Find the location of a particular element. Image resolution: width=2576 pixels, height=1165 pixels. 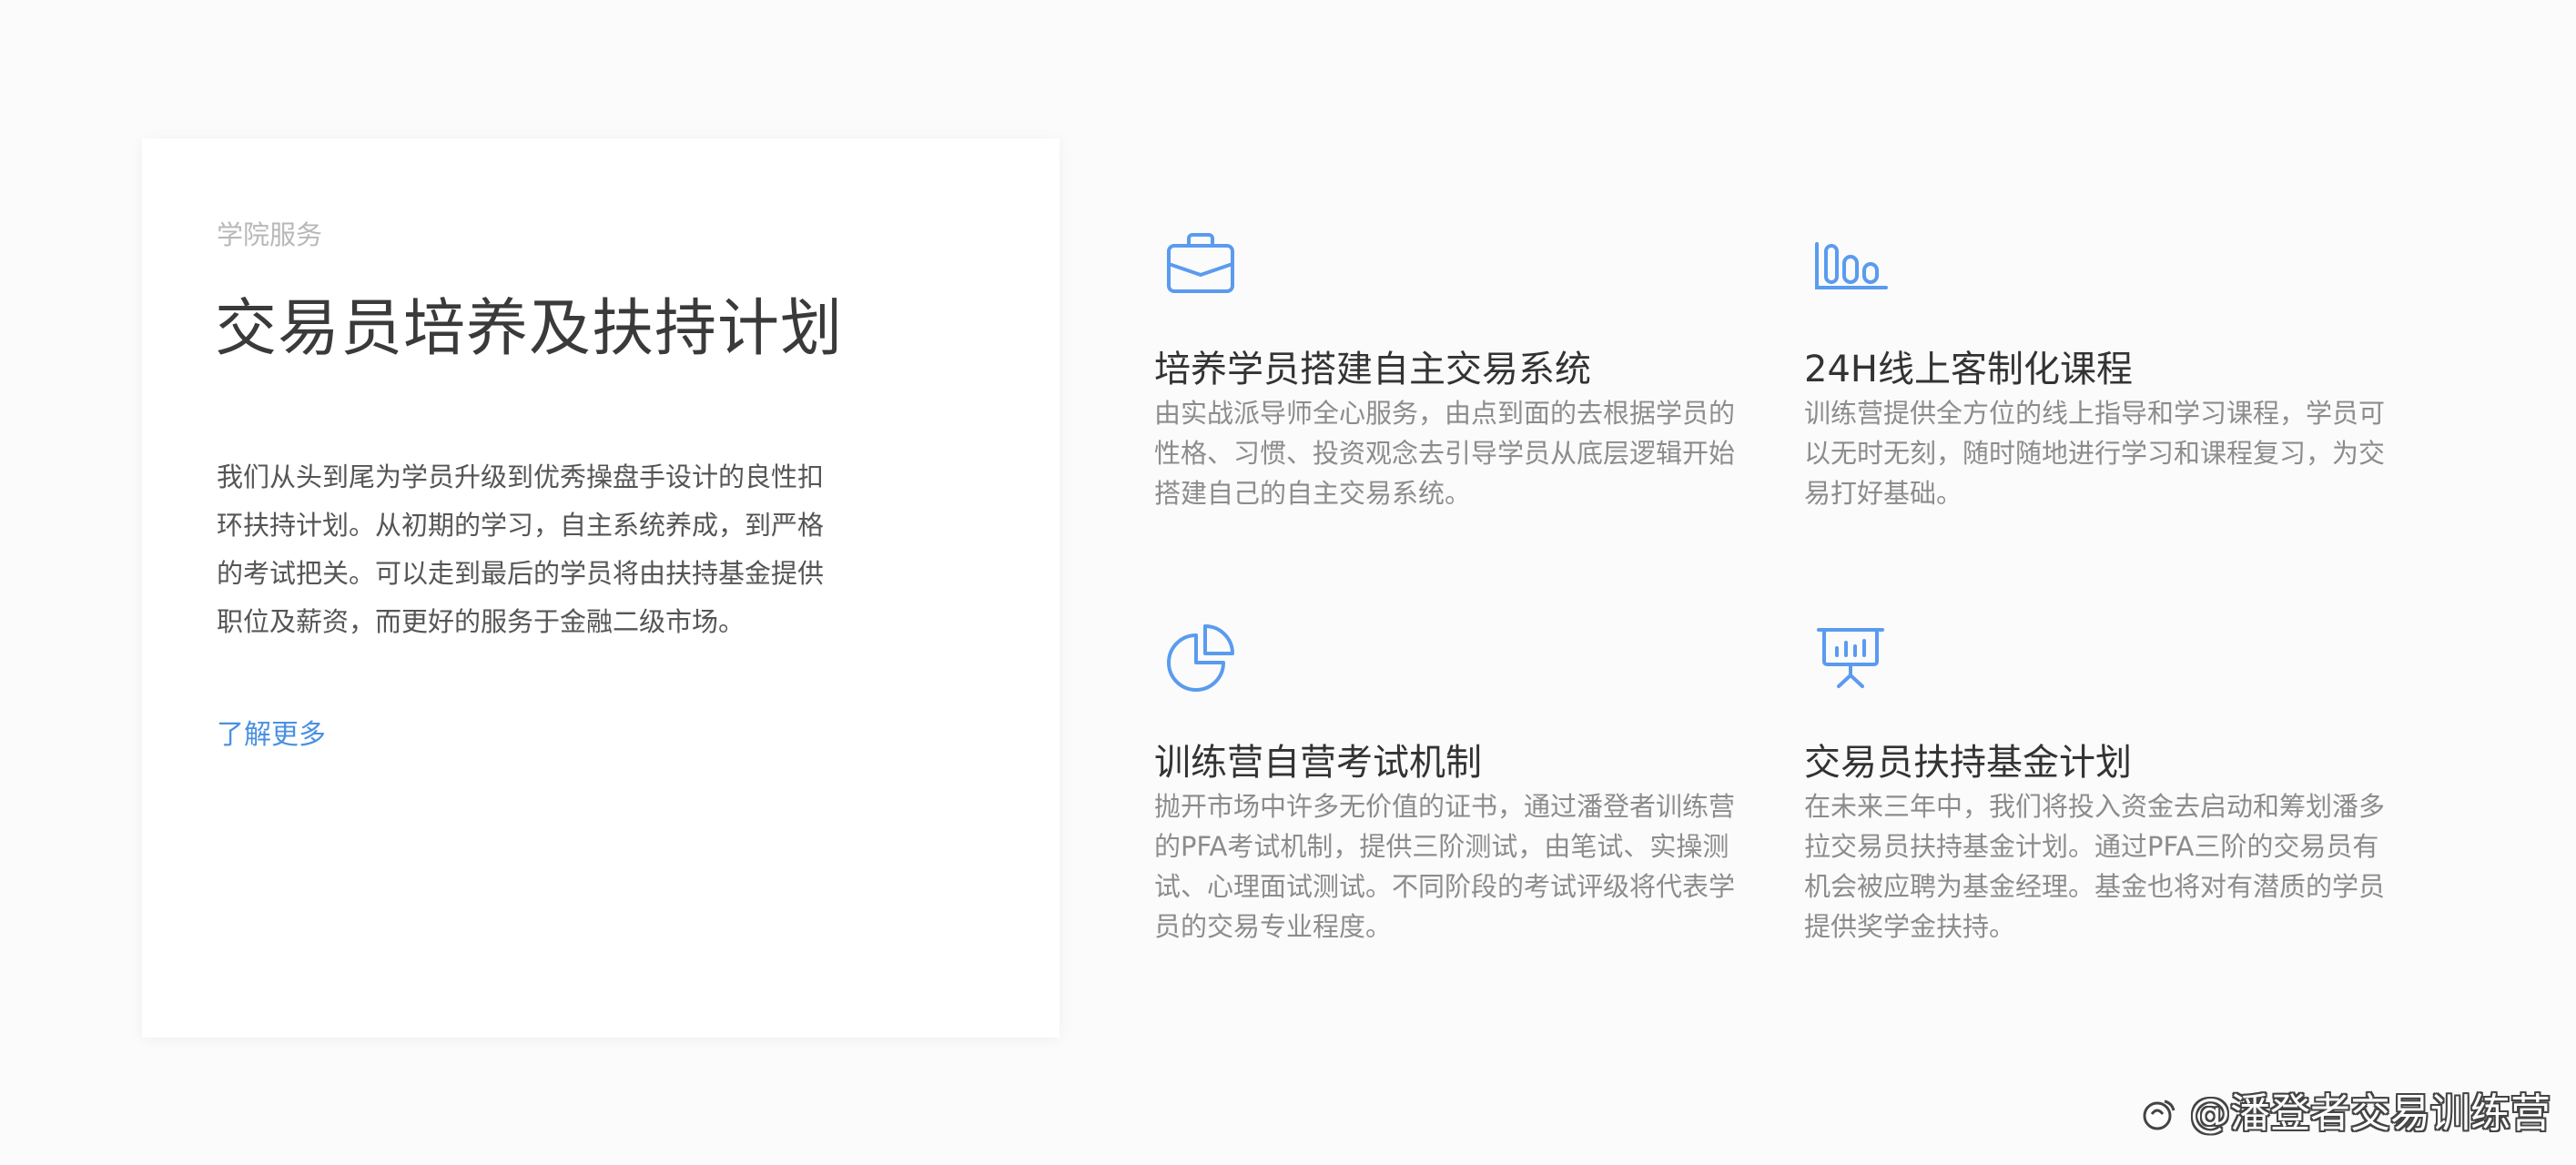

feature-title: 24H线上客制化课程 is located at coordinates (1968, 369).